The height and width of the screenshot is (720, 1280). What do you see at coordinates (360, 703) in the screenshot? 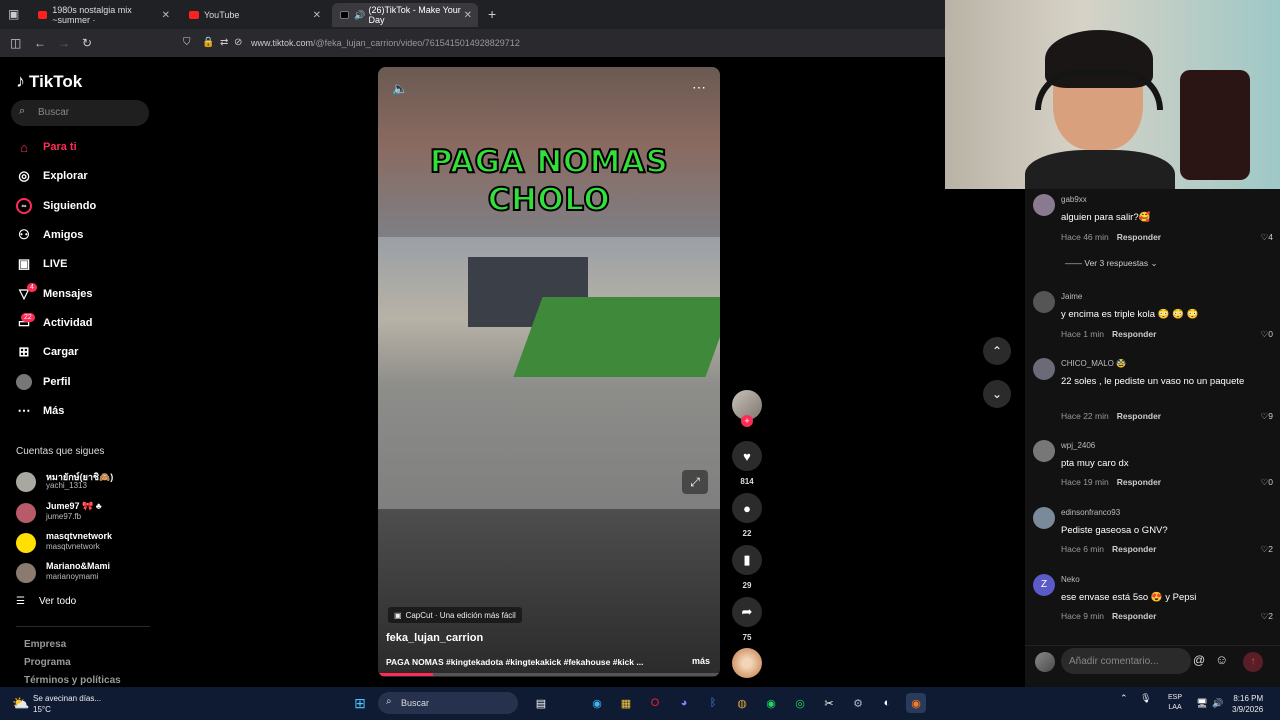
I see `start-icon: ⊞` at bounding box center [360, 703].